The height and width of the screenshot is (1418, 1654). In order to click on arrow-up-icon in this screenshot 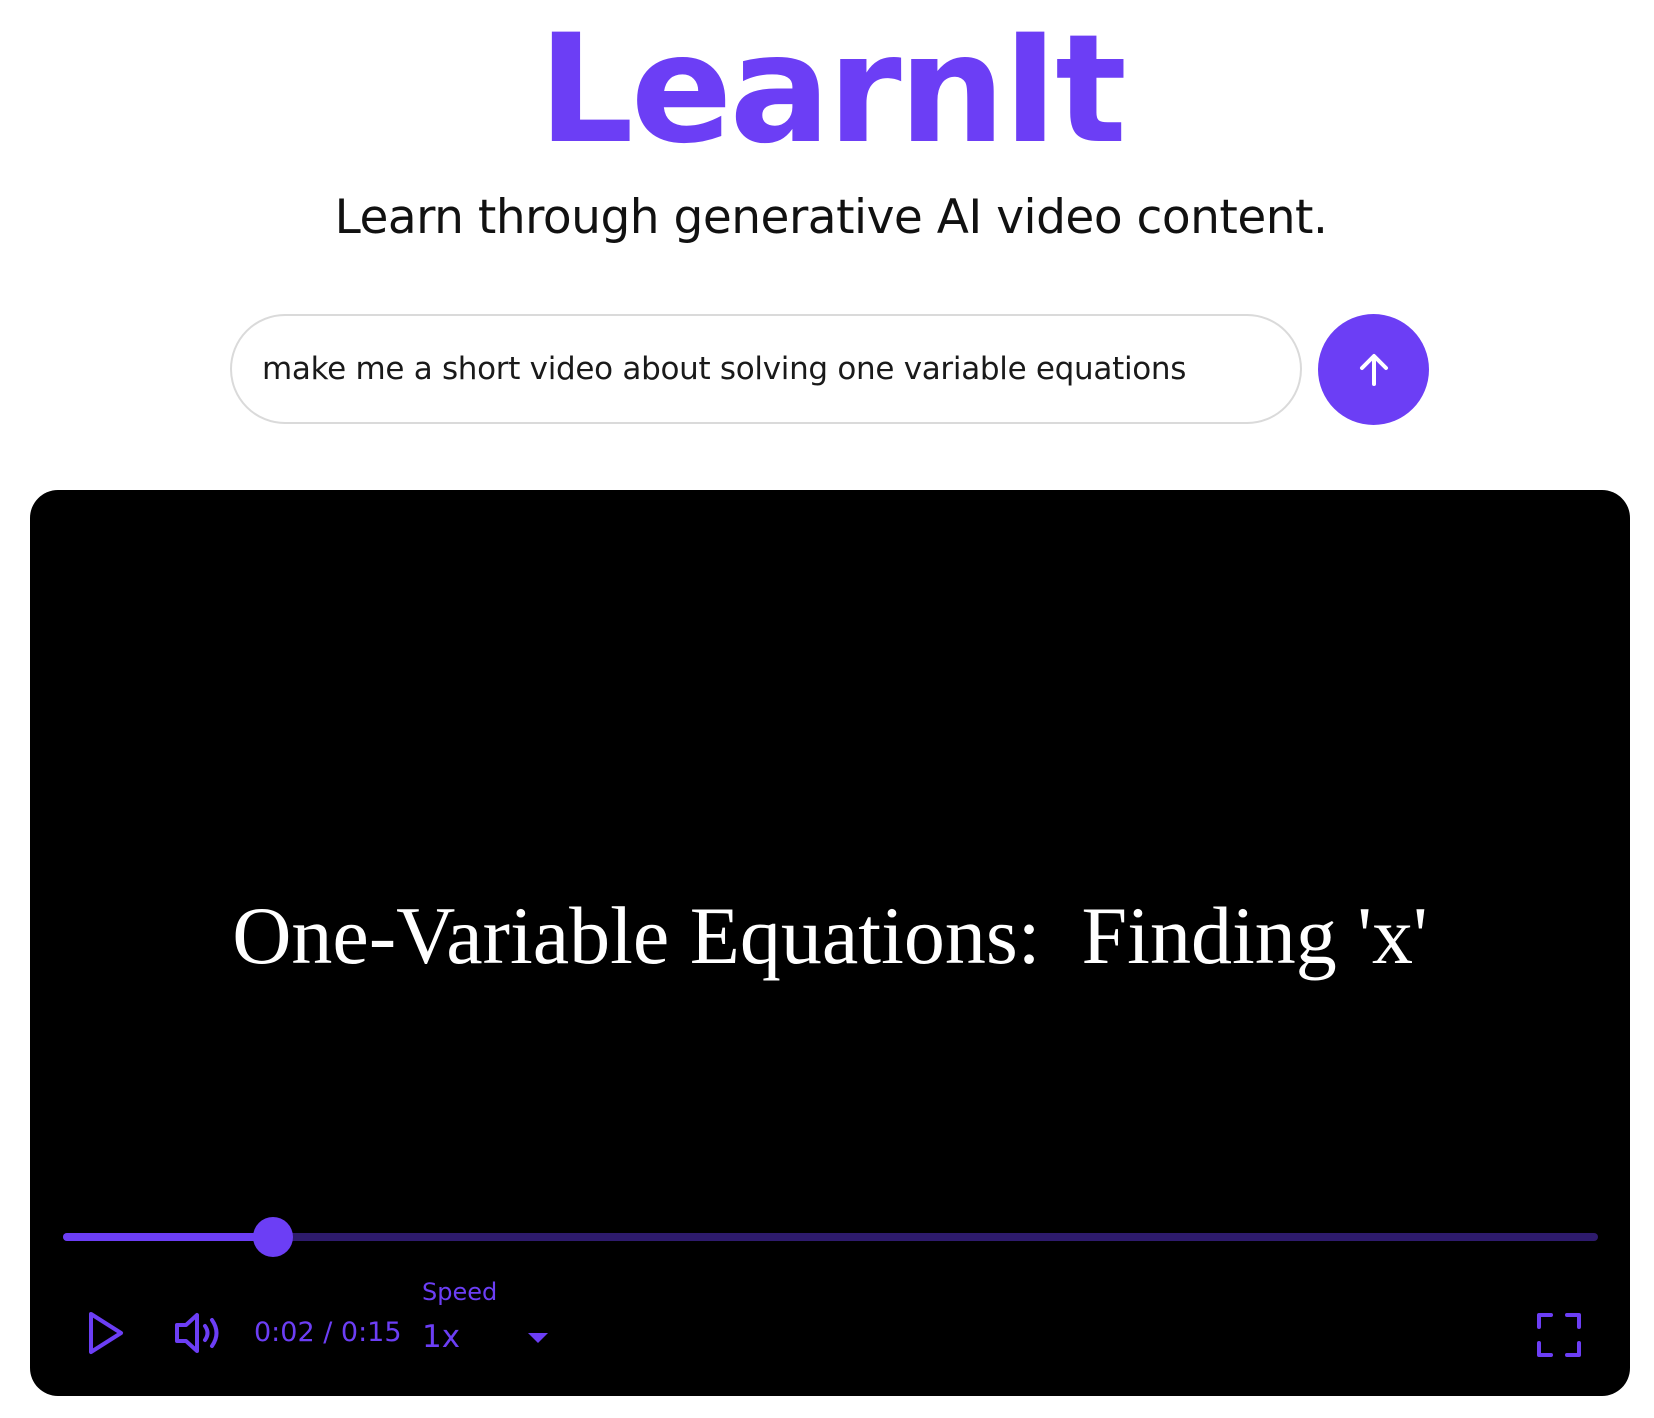, I will do `click(1373, 369)`.